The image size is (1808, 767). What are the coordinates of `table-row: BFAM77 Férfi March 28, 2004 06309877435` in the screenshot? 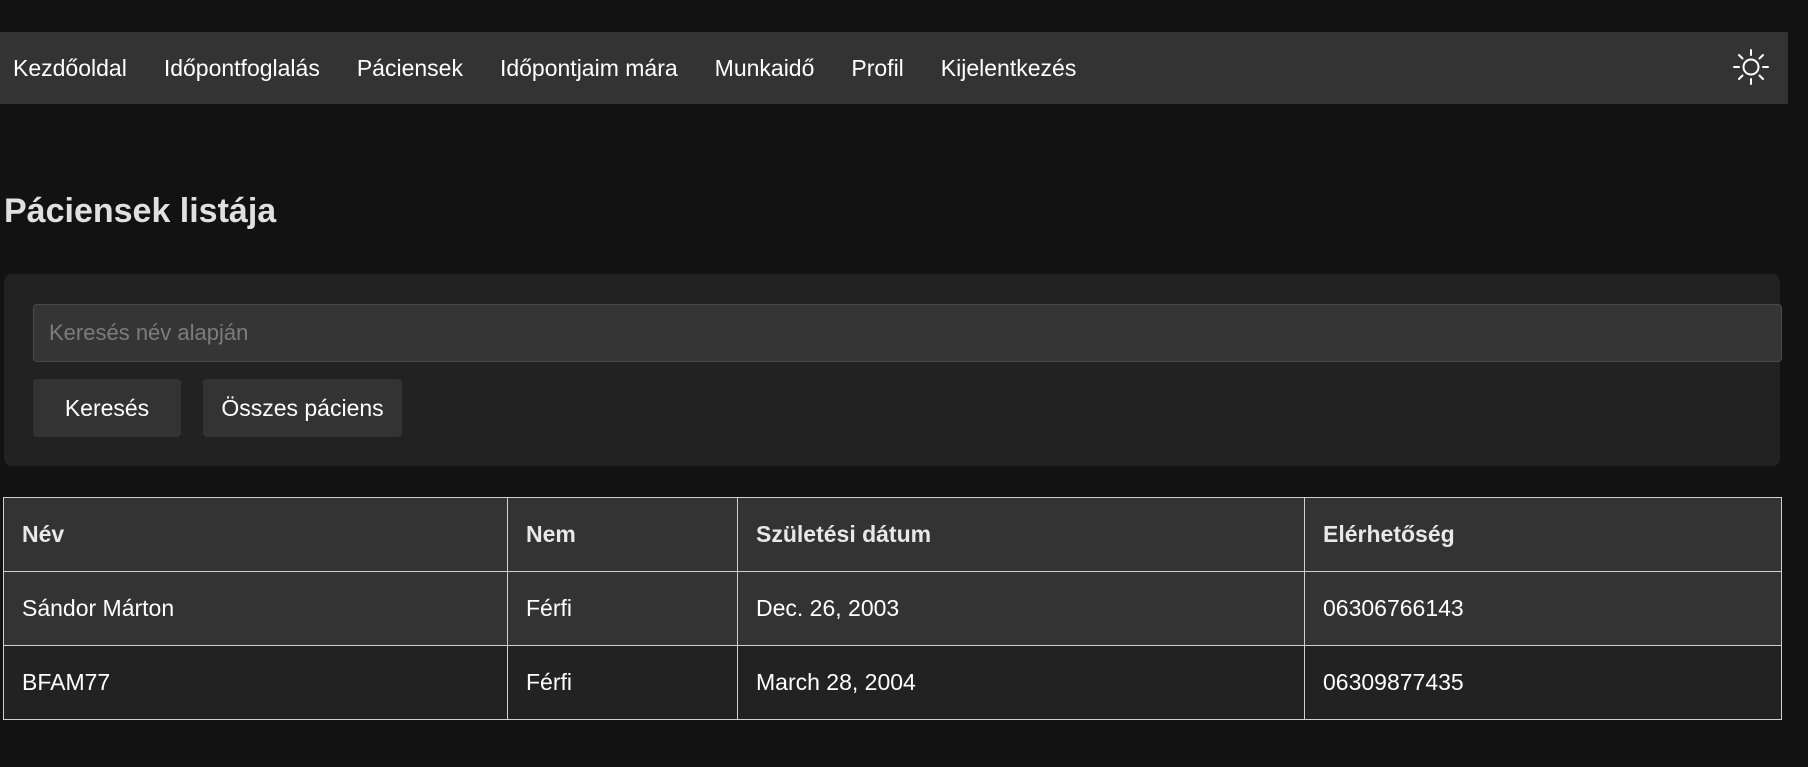 It's located at (892, 682).